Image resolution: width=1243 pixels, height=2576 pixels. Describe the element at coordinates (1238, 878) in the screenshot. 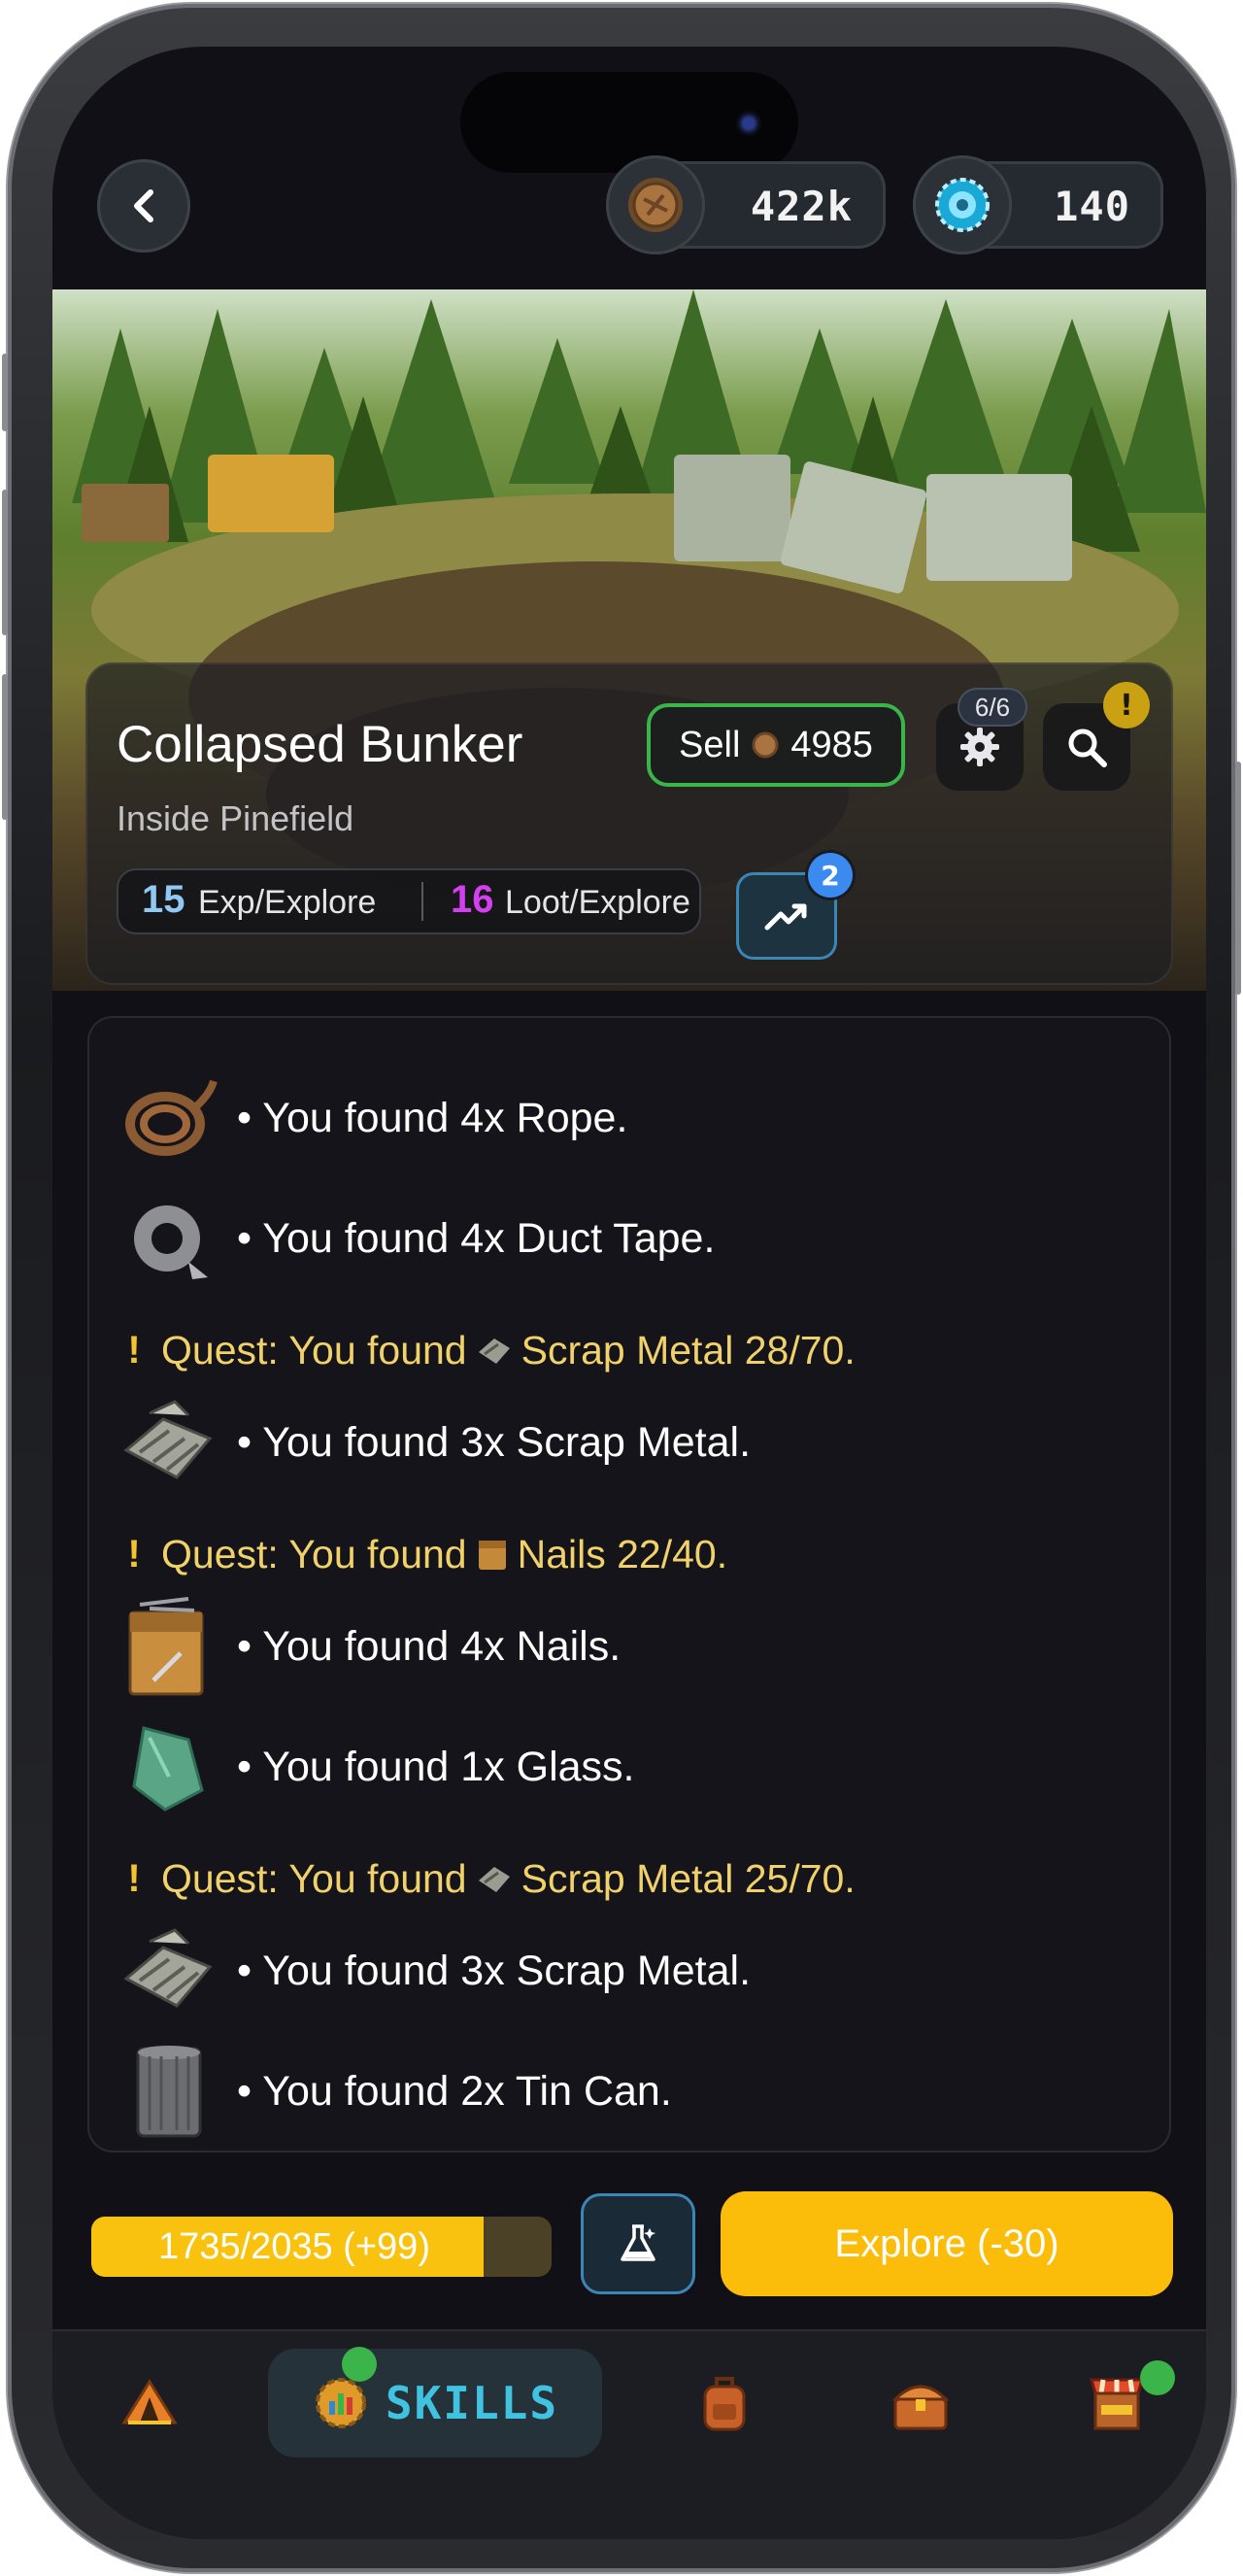

I see `power-button` at that location.